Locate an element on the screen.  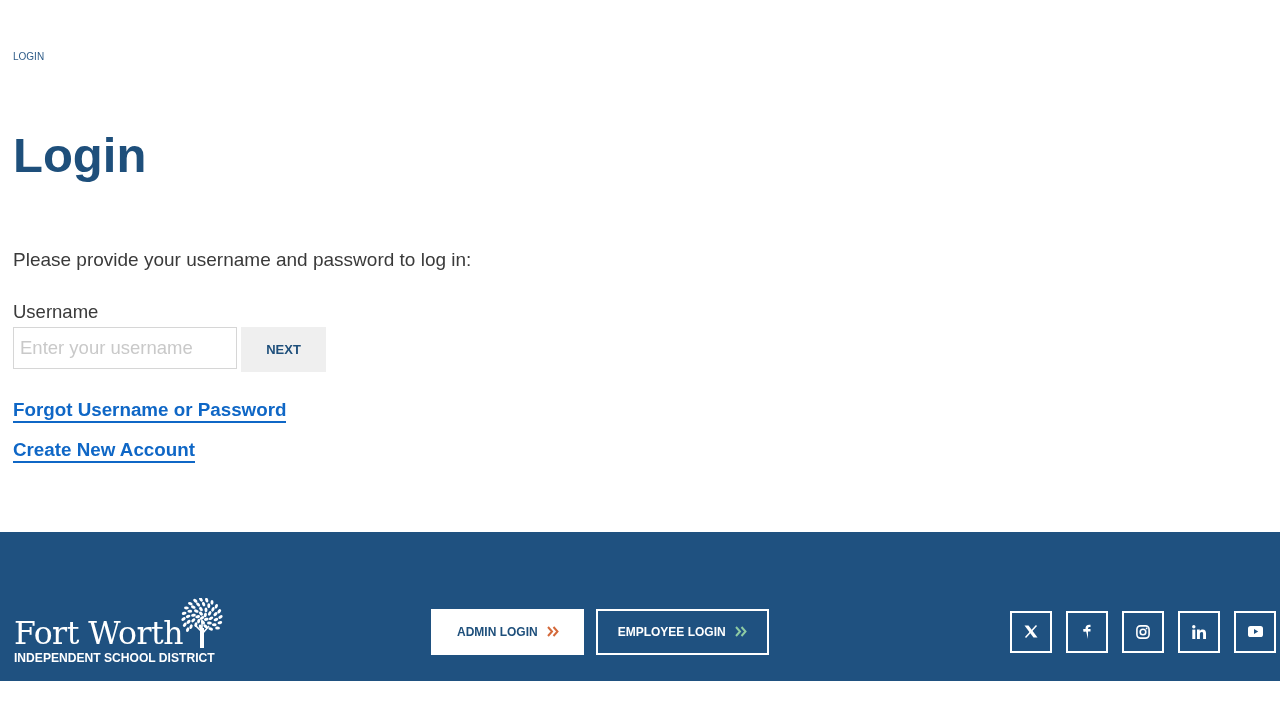
x-logo-icon is located at coordinates (1031, 631).